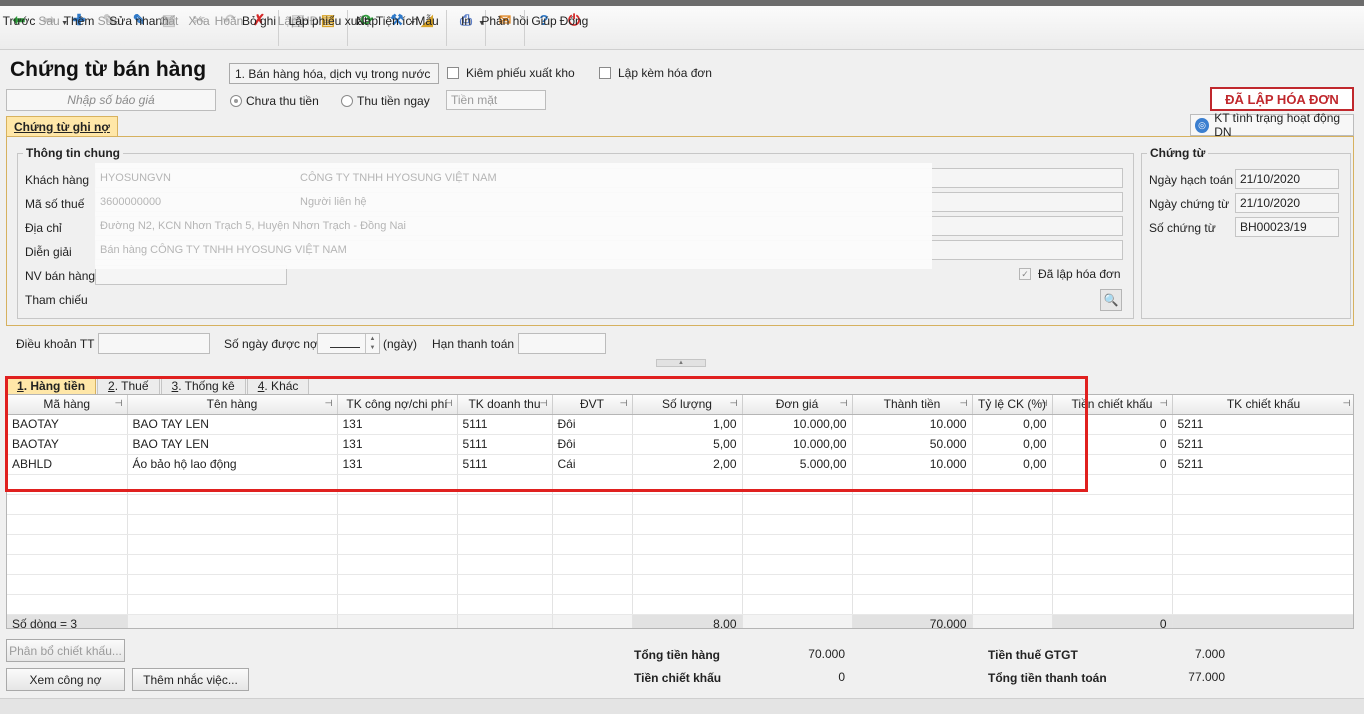 The height and width of the screenshot is (714, 1364). I want to click on table-cell: 0, so click(1112, 444).